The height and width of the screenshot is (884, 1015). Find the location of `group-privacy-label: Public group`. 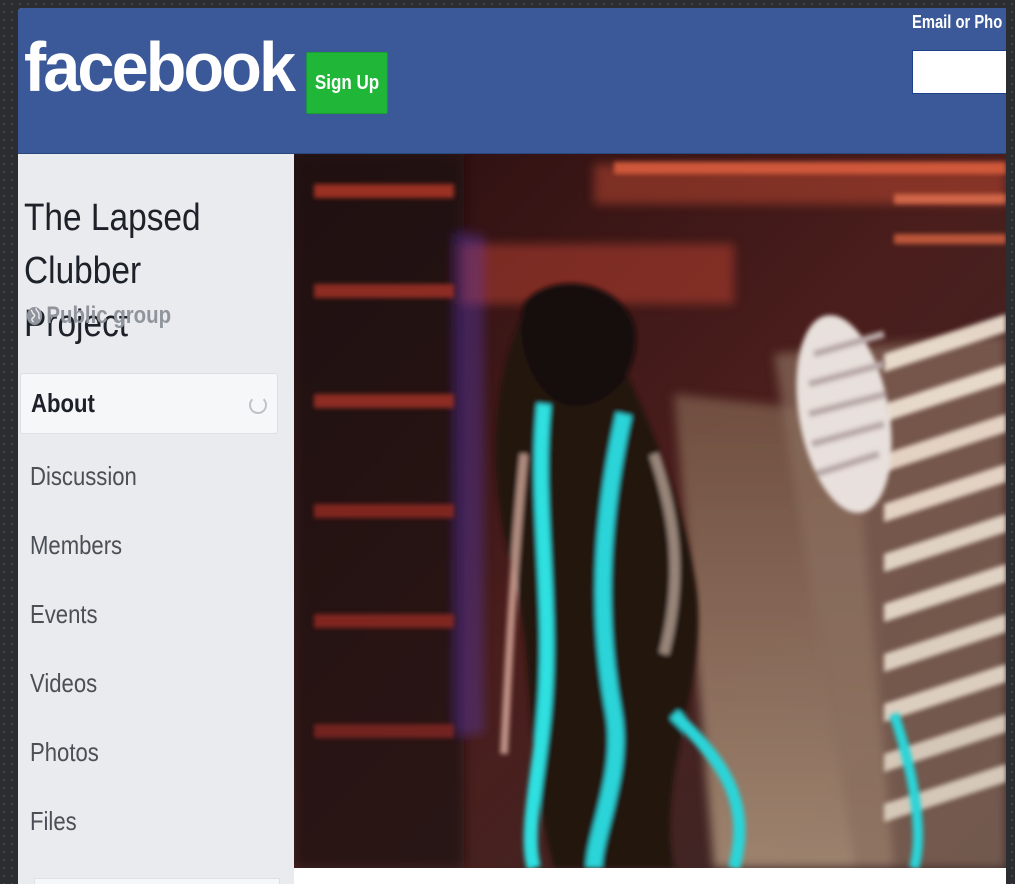

group-privacy-label: Public group is located at coordinates (109, 315).